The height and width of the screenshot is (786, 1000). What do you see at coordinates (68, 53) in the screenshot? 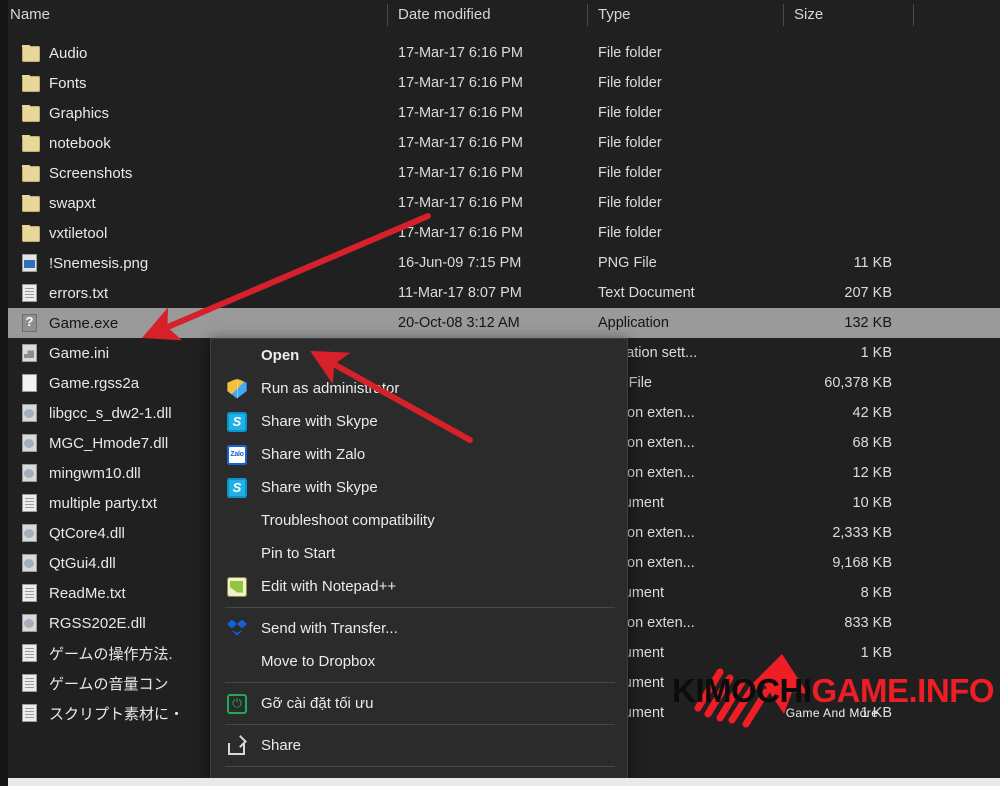
I see `file-name-label: Audio` at bounding box center [68, 53].